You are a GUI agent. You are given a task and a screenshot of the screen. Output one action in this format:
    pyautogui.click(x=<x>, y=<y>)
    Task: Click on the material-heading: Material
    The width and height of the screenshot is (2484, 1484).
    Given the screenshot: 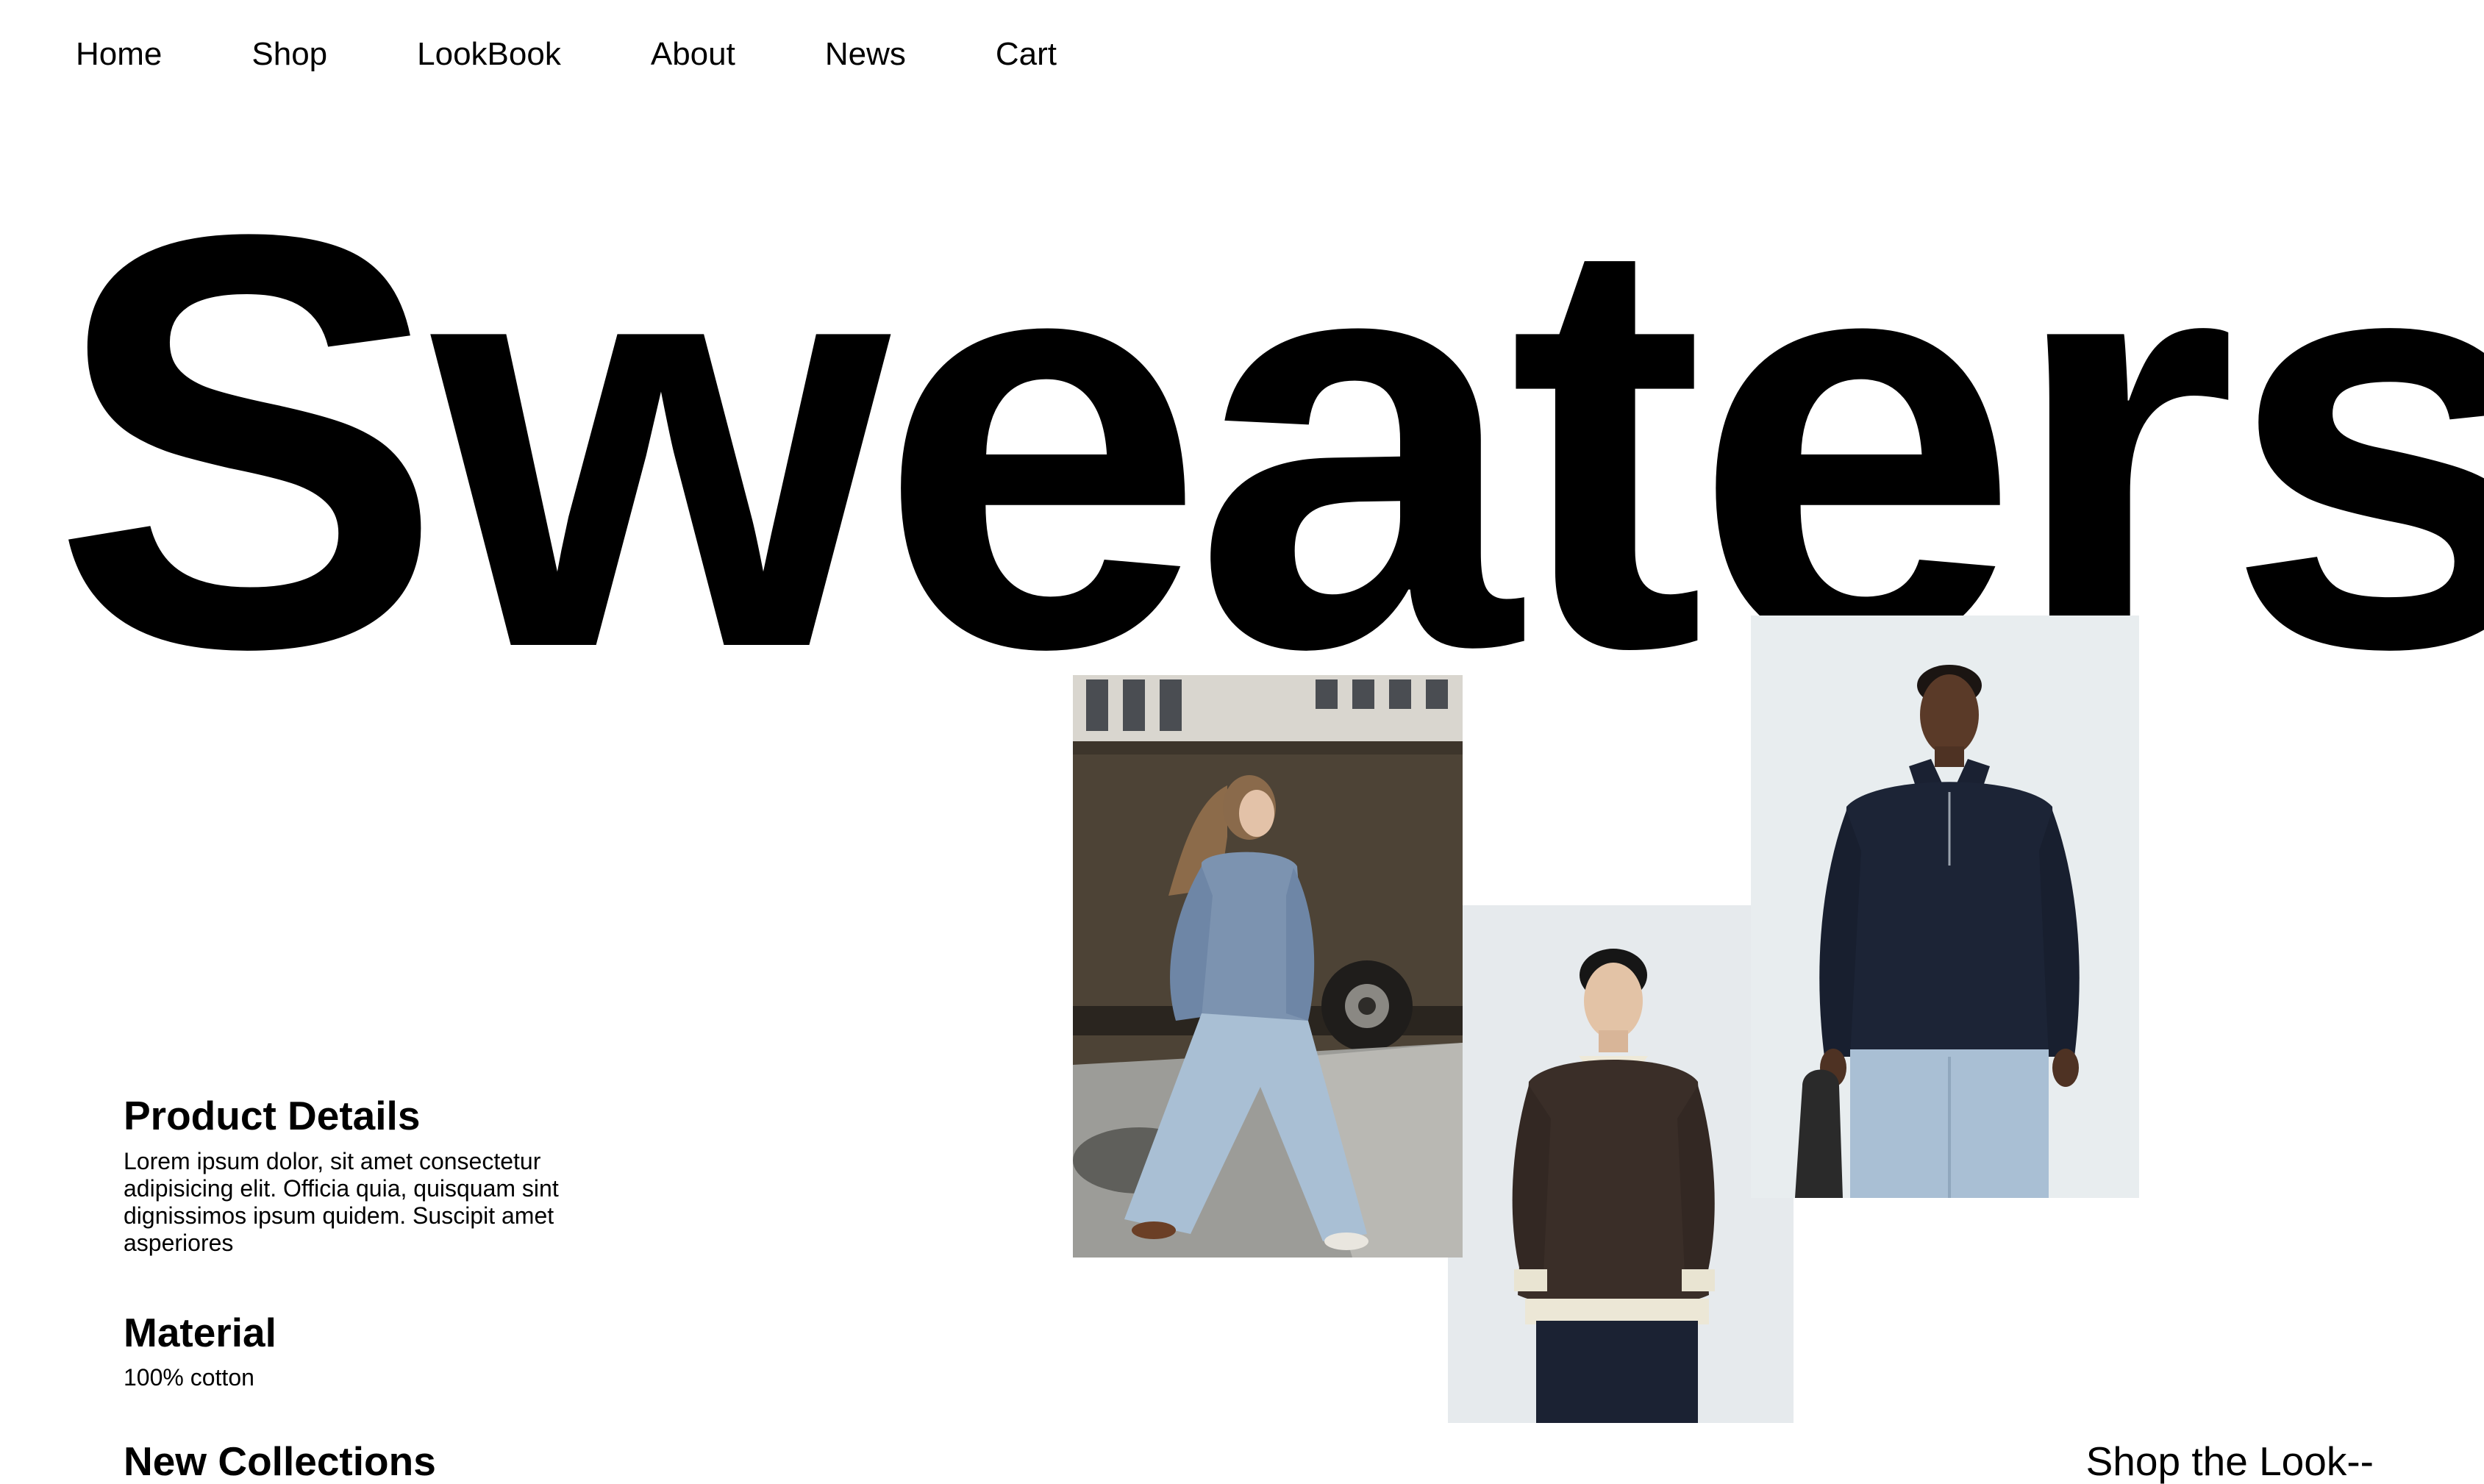 What is the action you would take?
    pyautogui.click(x=200, y=1332)
    